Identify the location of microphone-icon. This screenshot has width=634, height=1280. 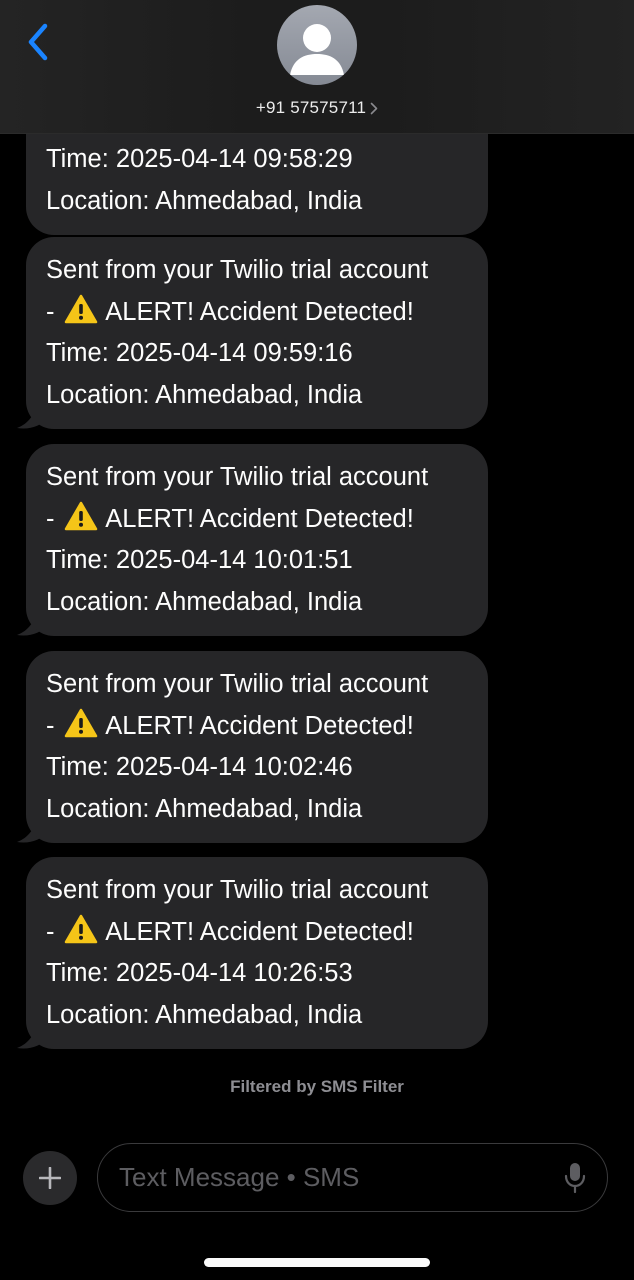
(575, 1178).